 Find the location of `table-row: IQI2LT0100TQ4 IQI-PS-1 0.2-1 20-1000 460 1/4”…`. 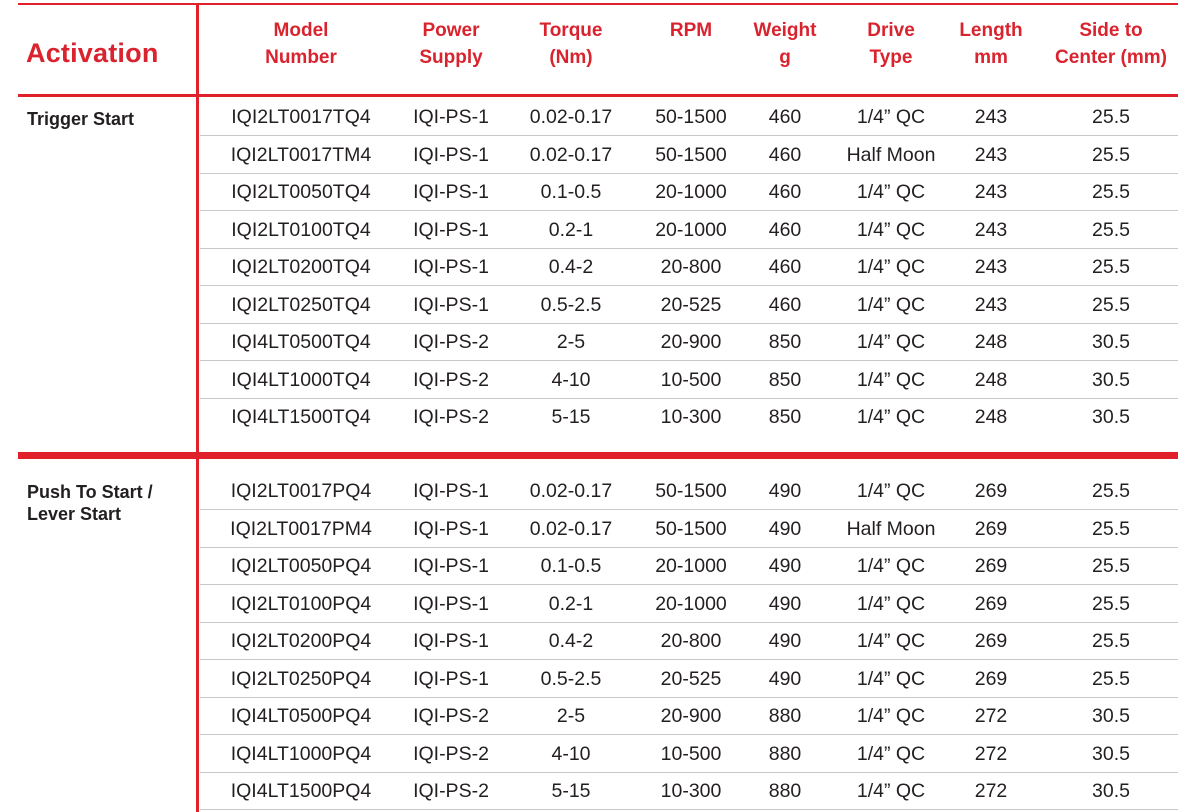

table-row: IQI2LT0100TQ4 IQI-PS-1 0.2-1 20-1000 460 1/4”… is located at coordinates (689, 230).